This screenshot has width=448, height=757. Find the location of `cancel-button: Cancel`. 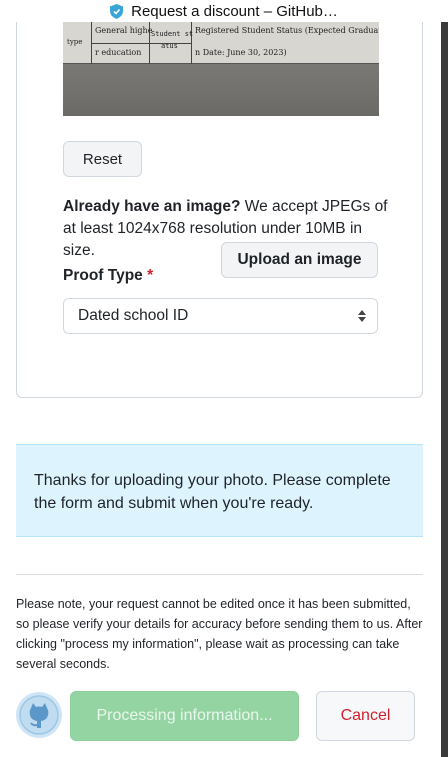

cancel-button: Cancel is located at coordinates (365, 716).